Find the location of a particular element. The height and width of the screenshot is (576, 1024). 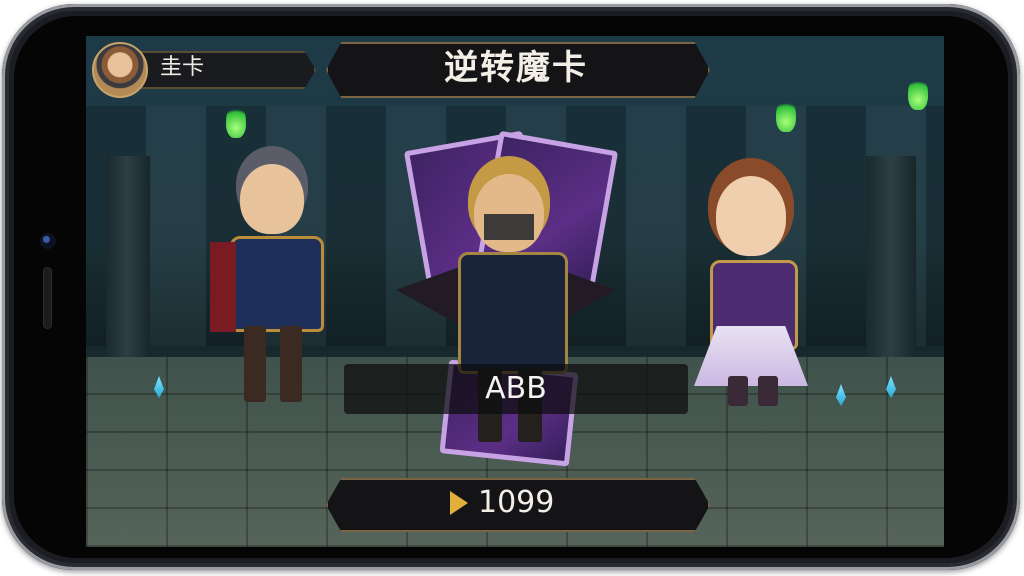

speaker-grille is located at coordinates (47, 298).